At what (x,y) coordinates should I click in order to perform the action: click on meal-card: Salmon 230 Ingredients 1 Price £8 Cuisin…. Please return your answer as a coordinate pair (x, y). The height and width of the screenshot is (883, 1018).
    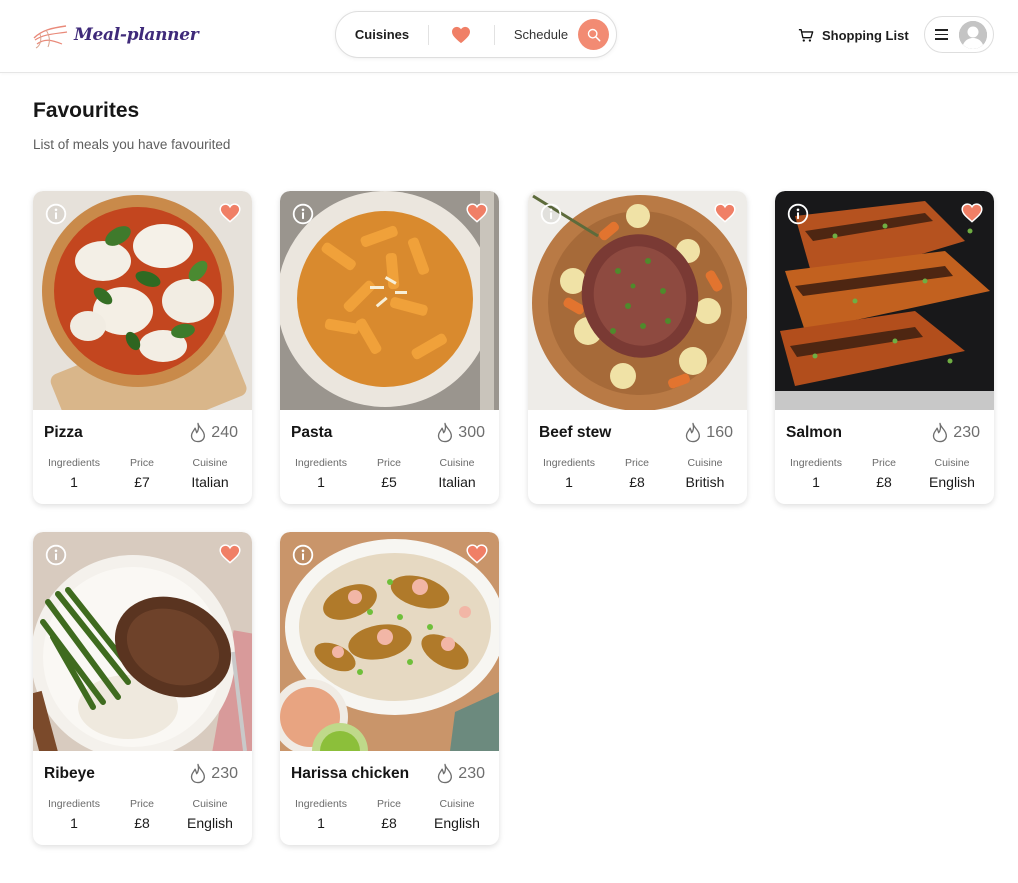
    Looking at the image, I should click on (884, 347).